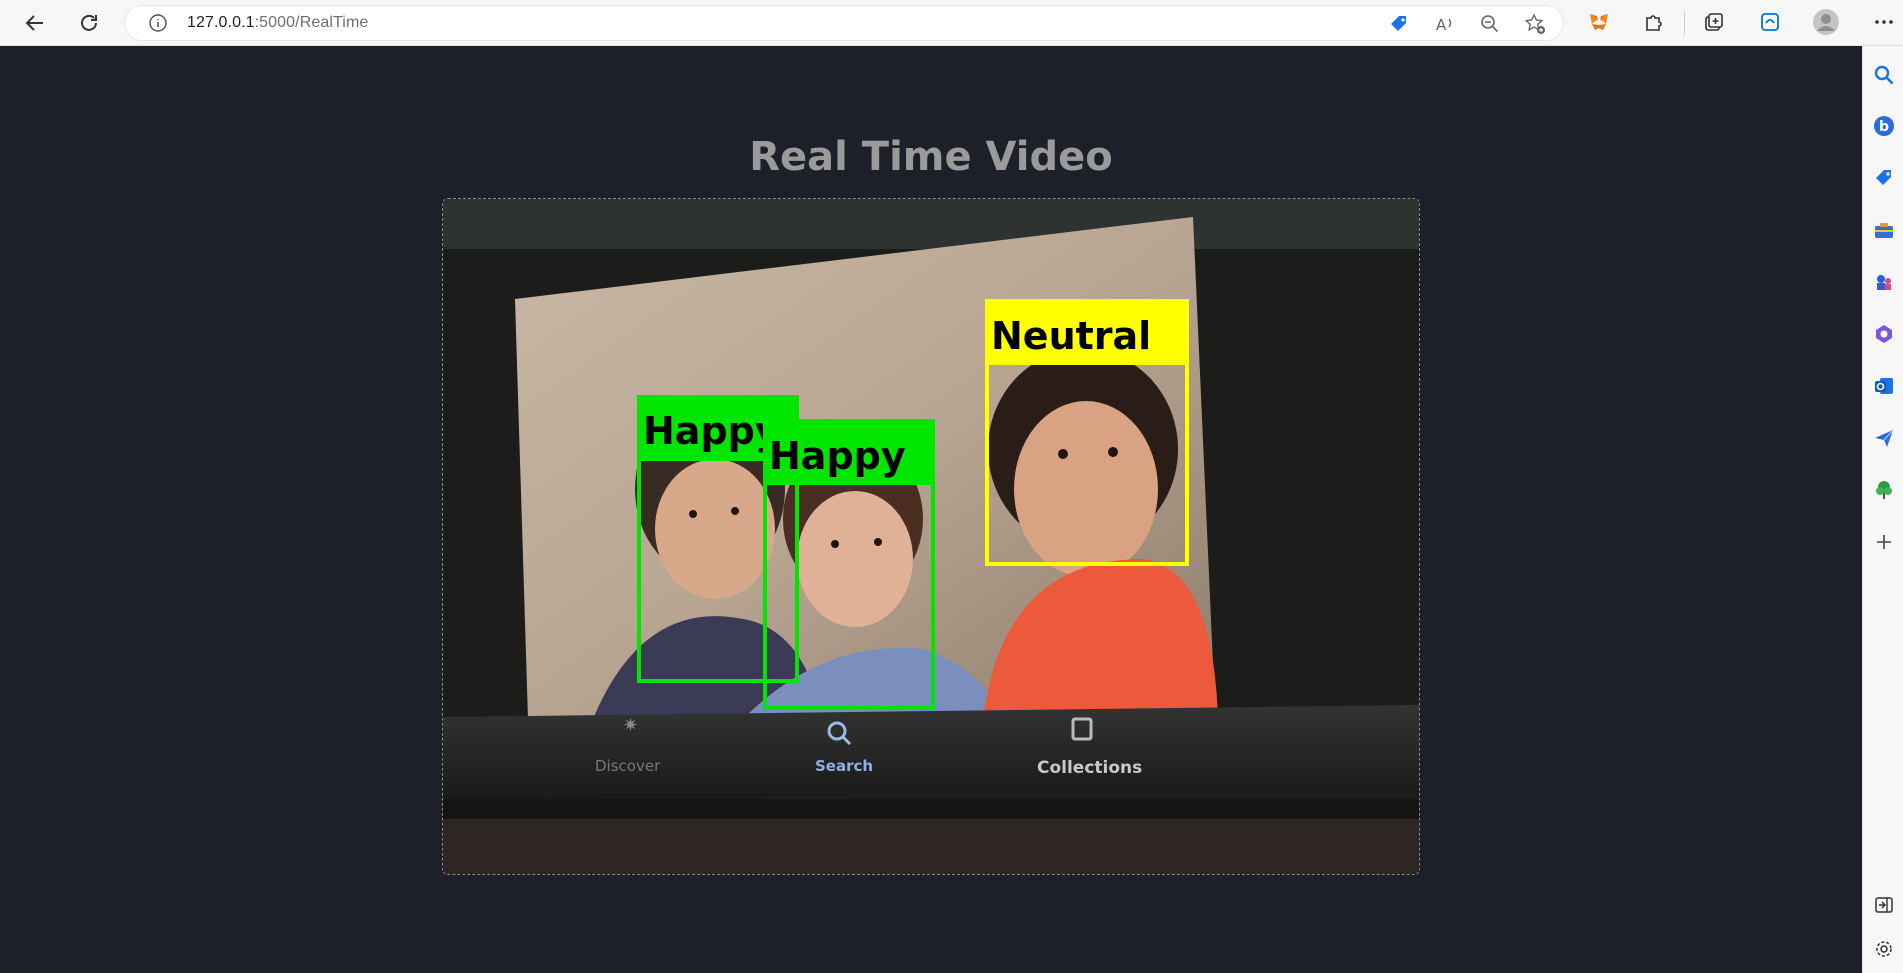 The image size is (1903, 973). Describe the element at coordinates (931, 752) in the screenshot. I see `screen-bottom-bar` at that location.